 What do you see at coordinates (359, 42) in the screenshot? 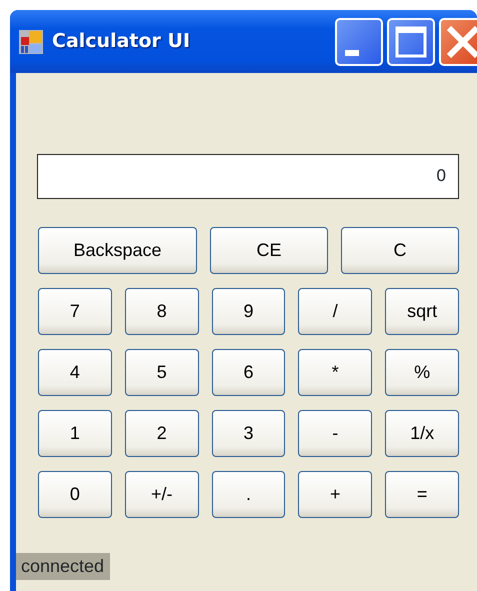
I see `minimize-button` at bounding box center [359, 42].